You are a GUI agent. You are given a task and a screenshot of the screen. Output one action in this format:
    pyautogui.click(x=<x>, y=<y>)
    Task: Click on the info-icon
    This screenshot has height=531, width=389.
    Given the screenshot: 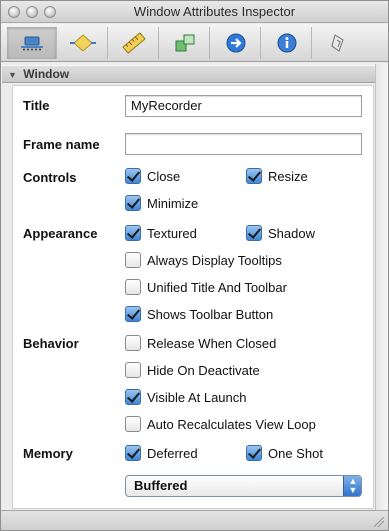 What is the action you would take?
    pyautogui.click(x=286, y=43)
    